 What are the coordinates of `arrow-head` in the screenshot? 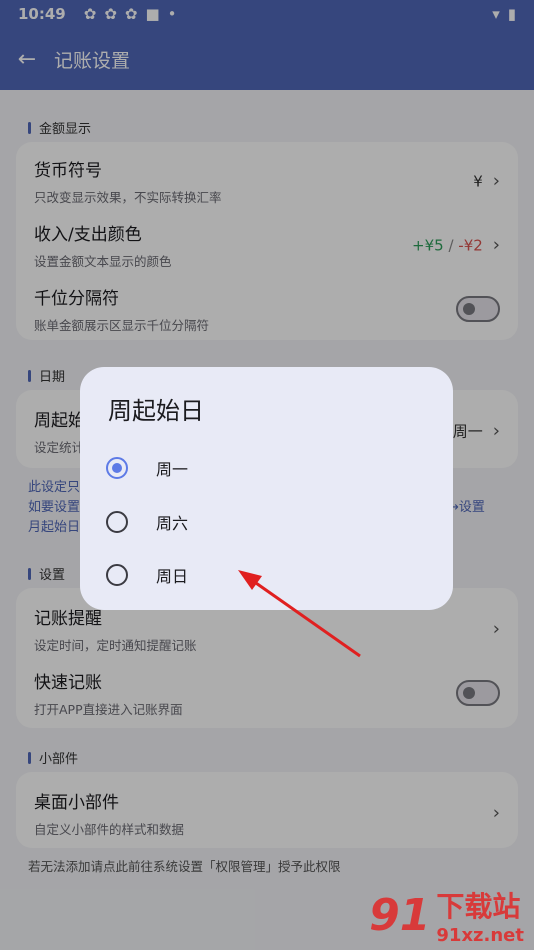 It's located at (250, 580).